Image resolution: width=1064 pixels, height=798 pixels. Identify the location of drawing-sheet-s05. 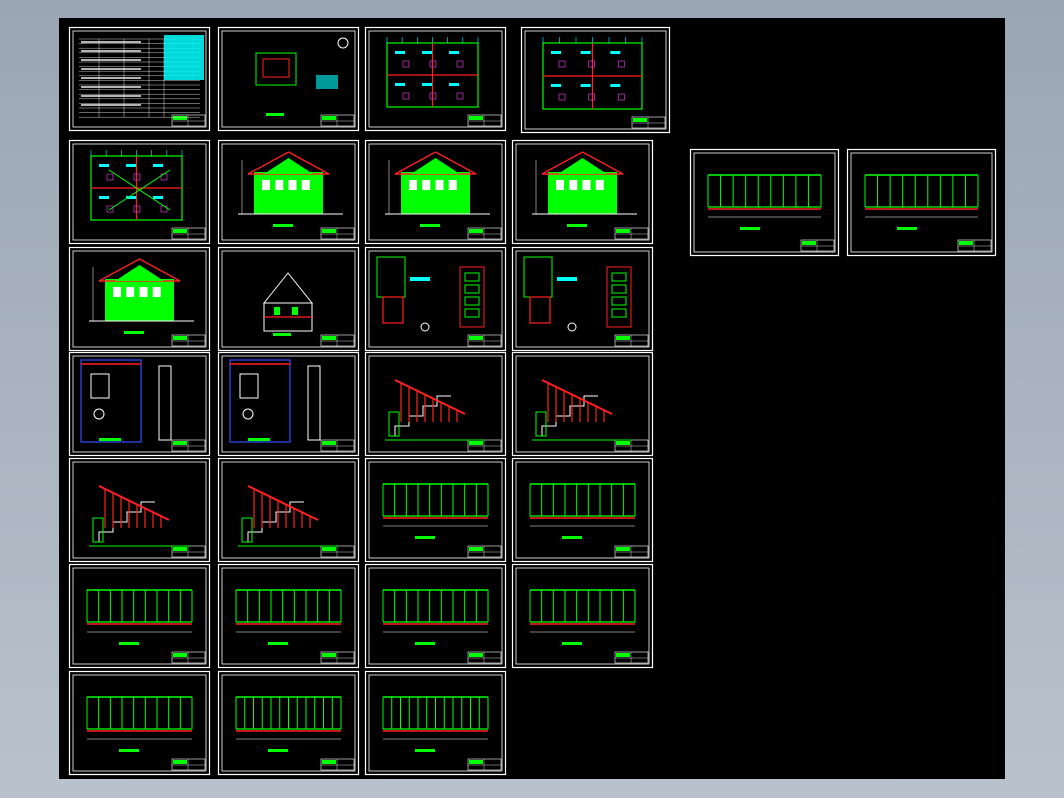
(139, 192).